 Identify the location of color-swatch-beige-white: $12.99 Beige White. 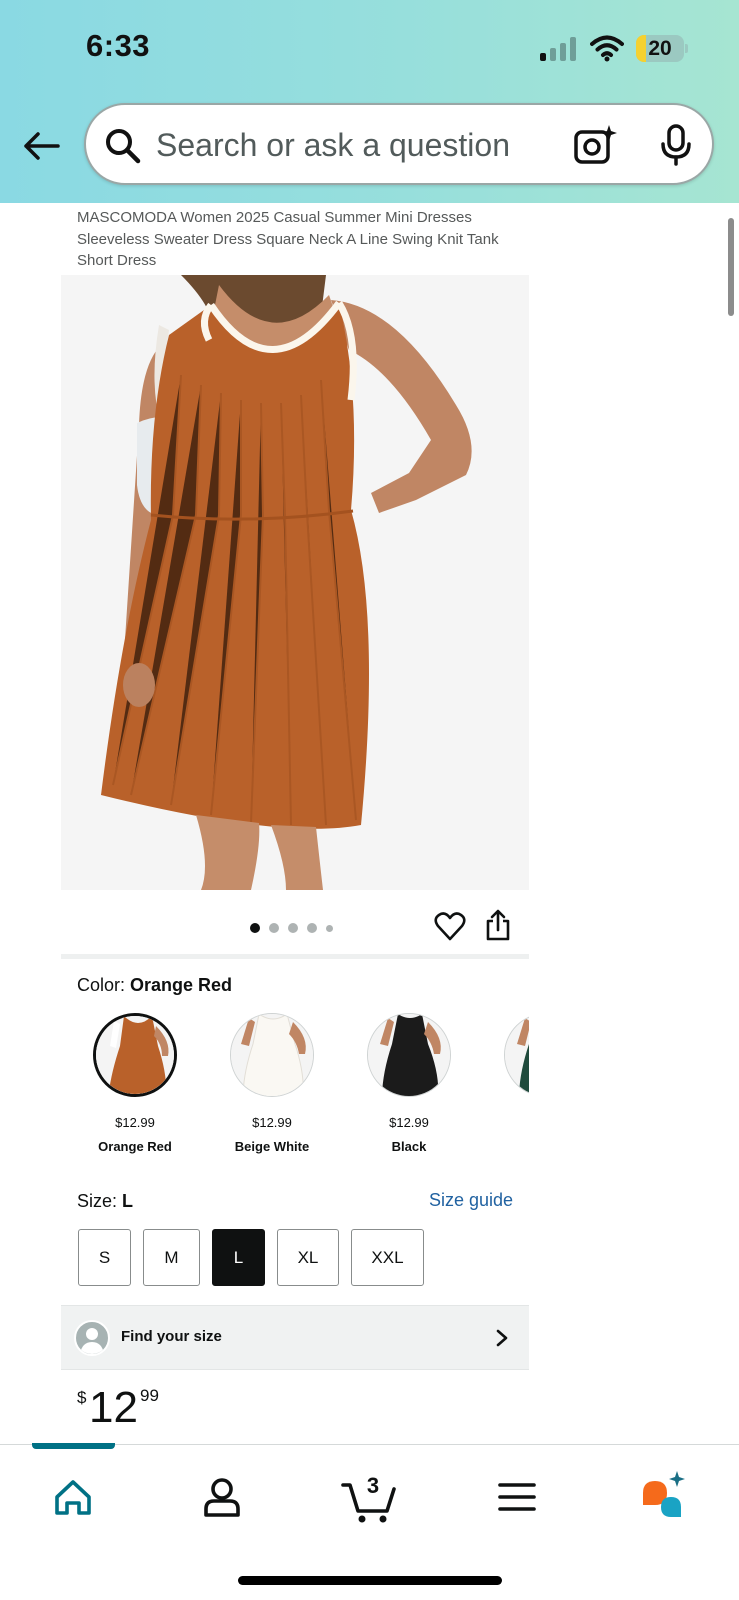
(272, 1085).